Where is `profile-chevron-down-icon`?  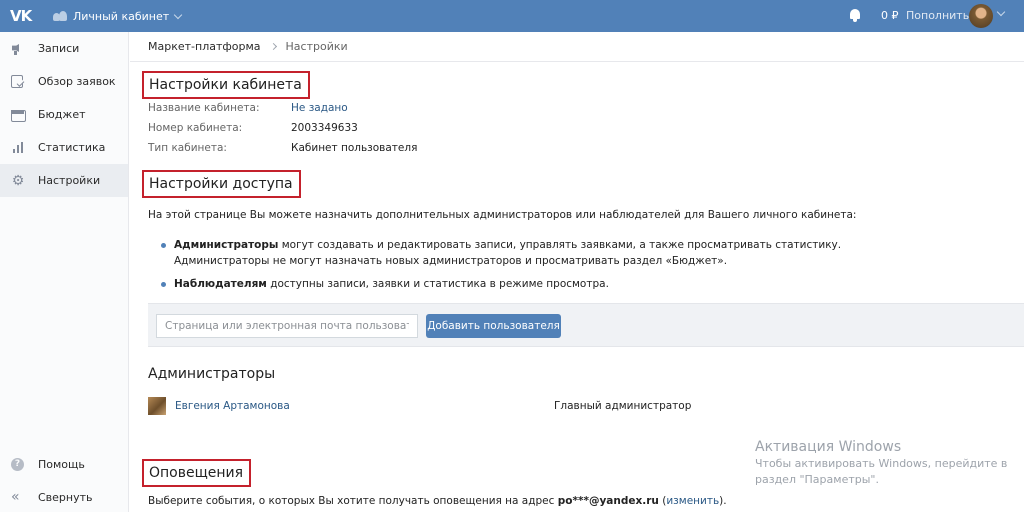 profile-chevron-down-icon is located at coordinates (1001, 12).